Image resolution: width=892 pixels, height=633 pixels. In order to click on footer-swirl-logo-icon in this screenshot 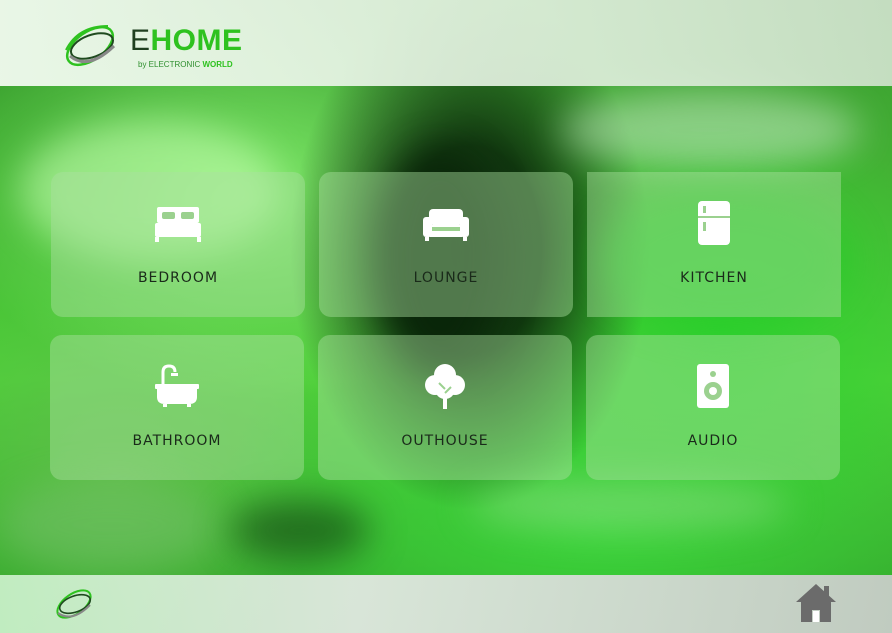, I will do `click(74, 604)`.